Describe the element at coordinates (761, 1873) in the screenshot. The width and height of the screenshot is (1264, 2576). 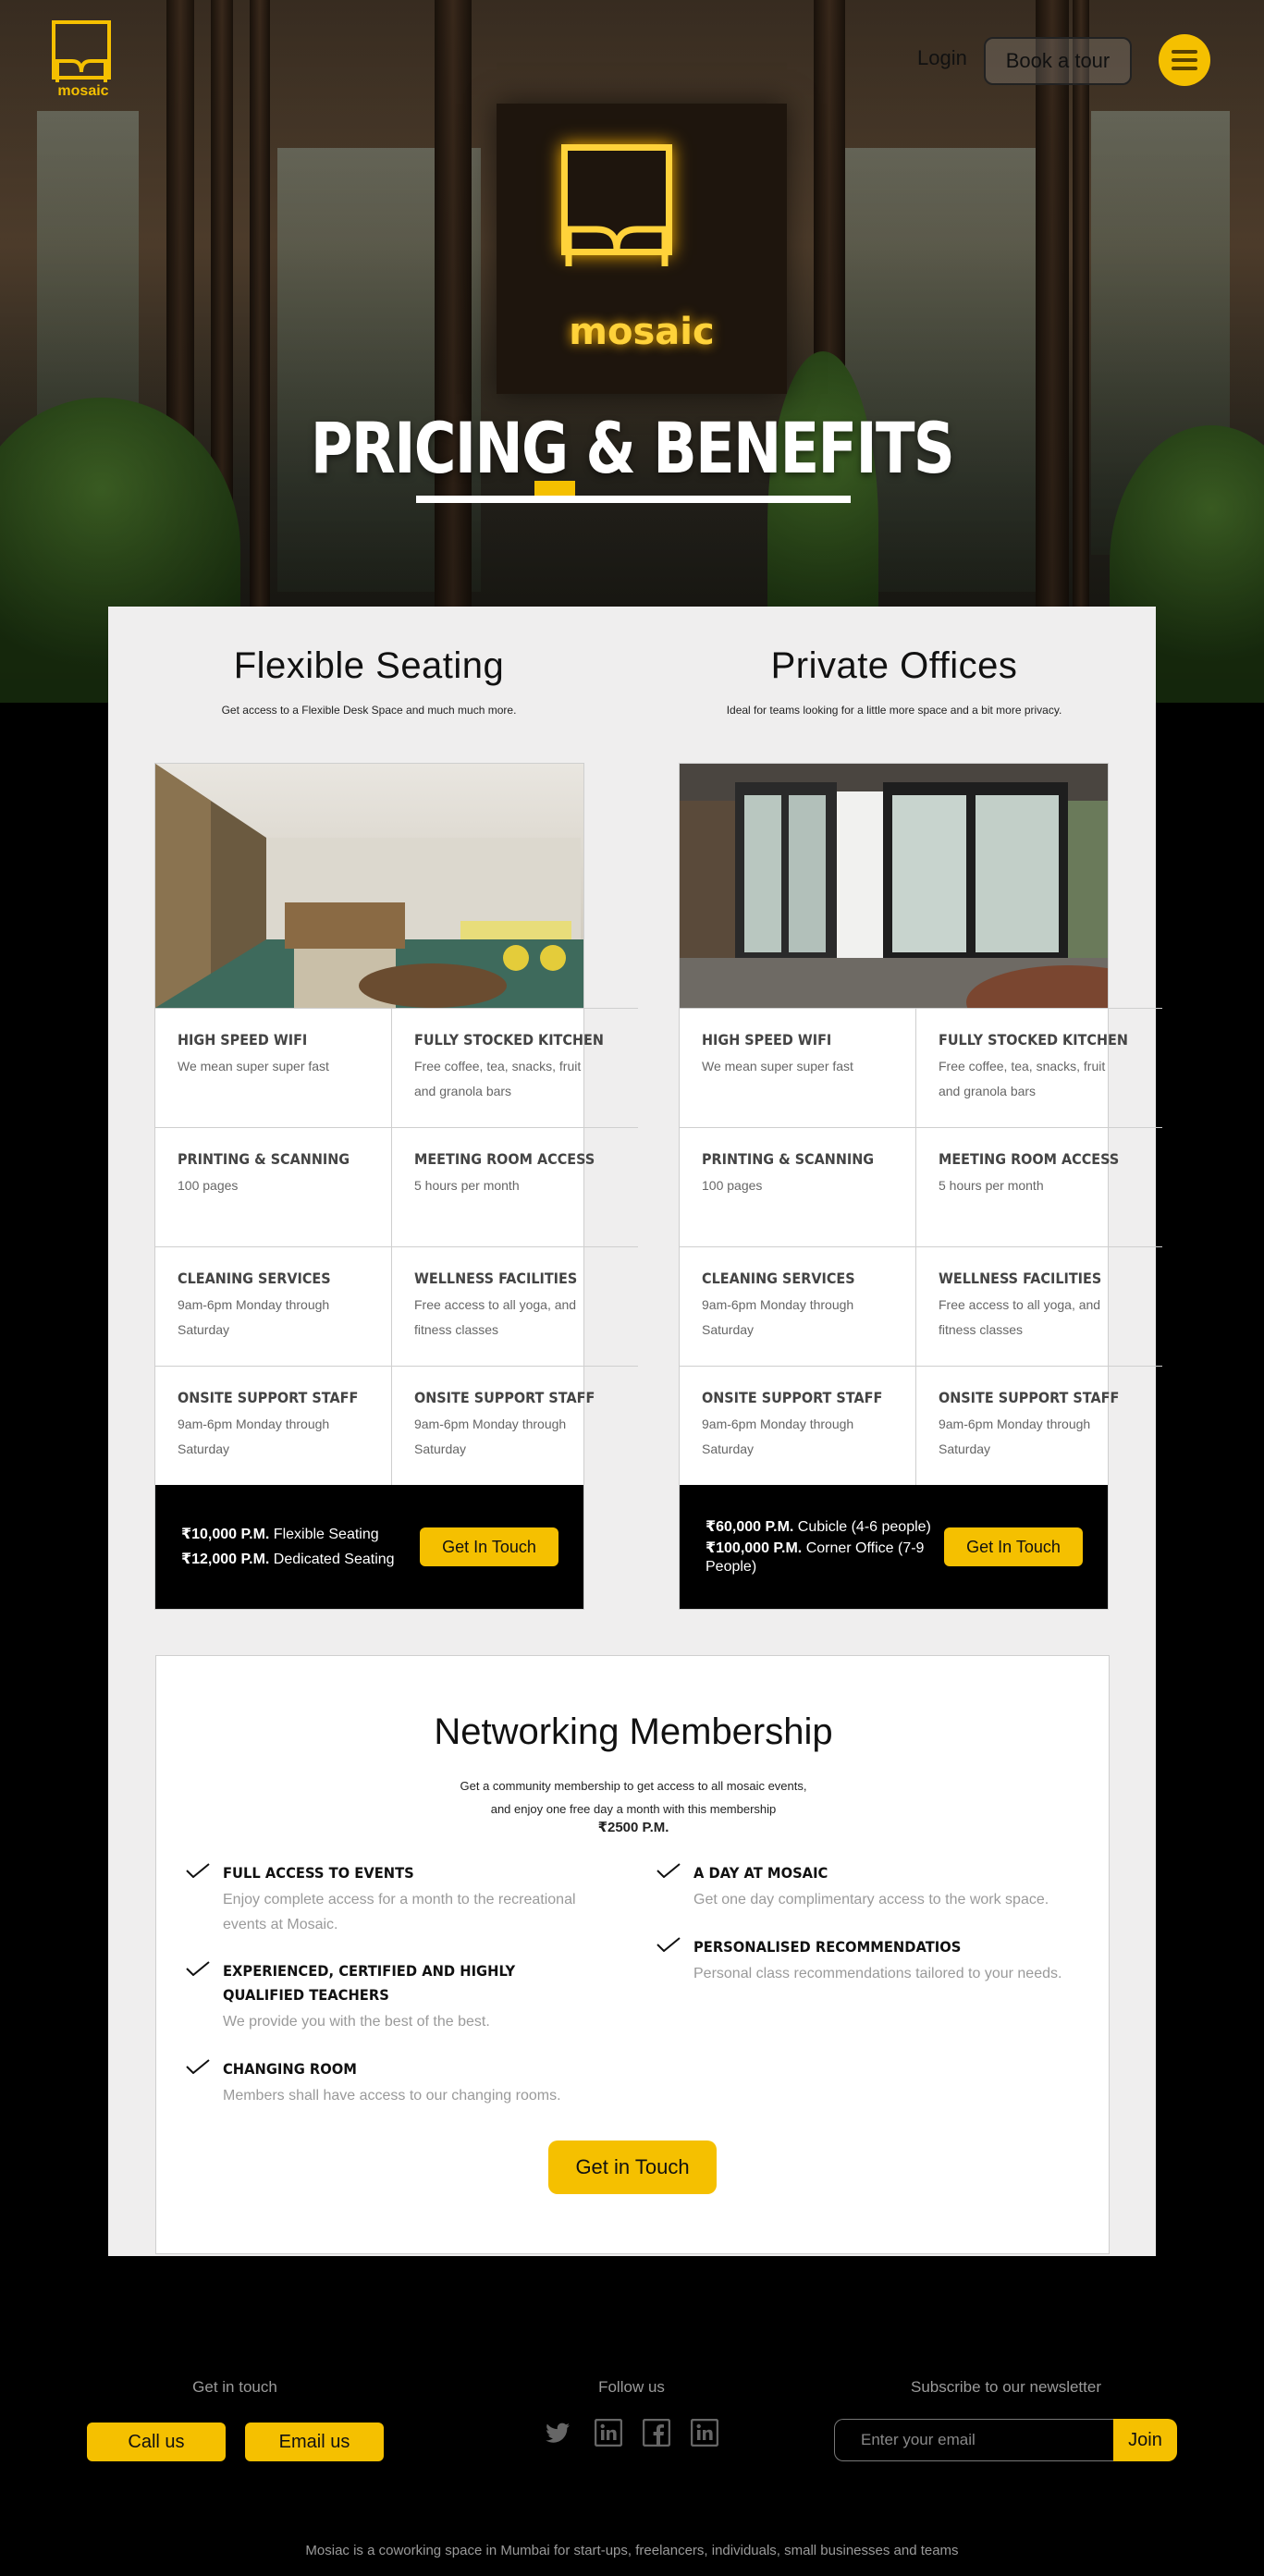
I see `feature-title: A DAY AT MOSAIC` at that location.